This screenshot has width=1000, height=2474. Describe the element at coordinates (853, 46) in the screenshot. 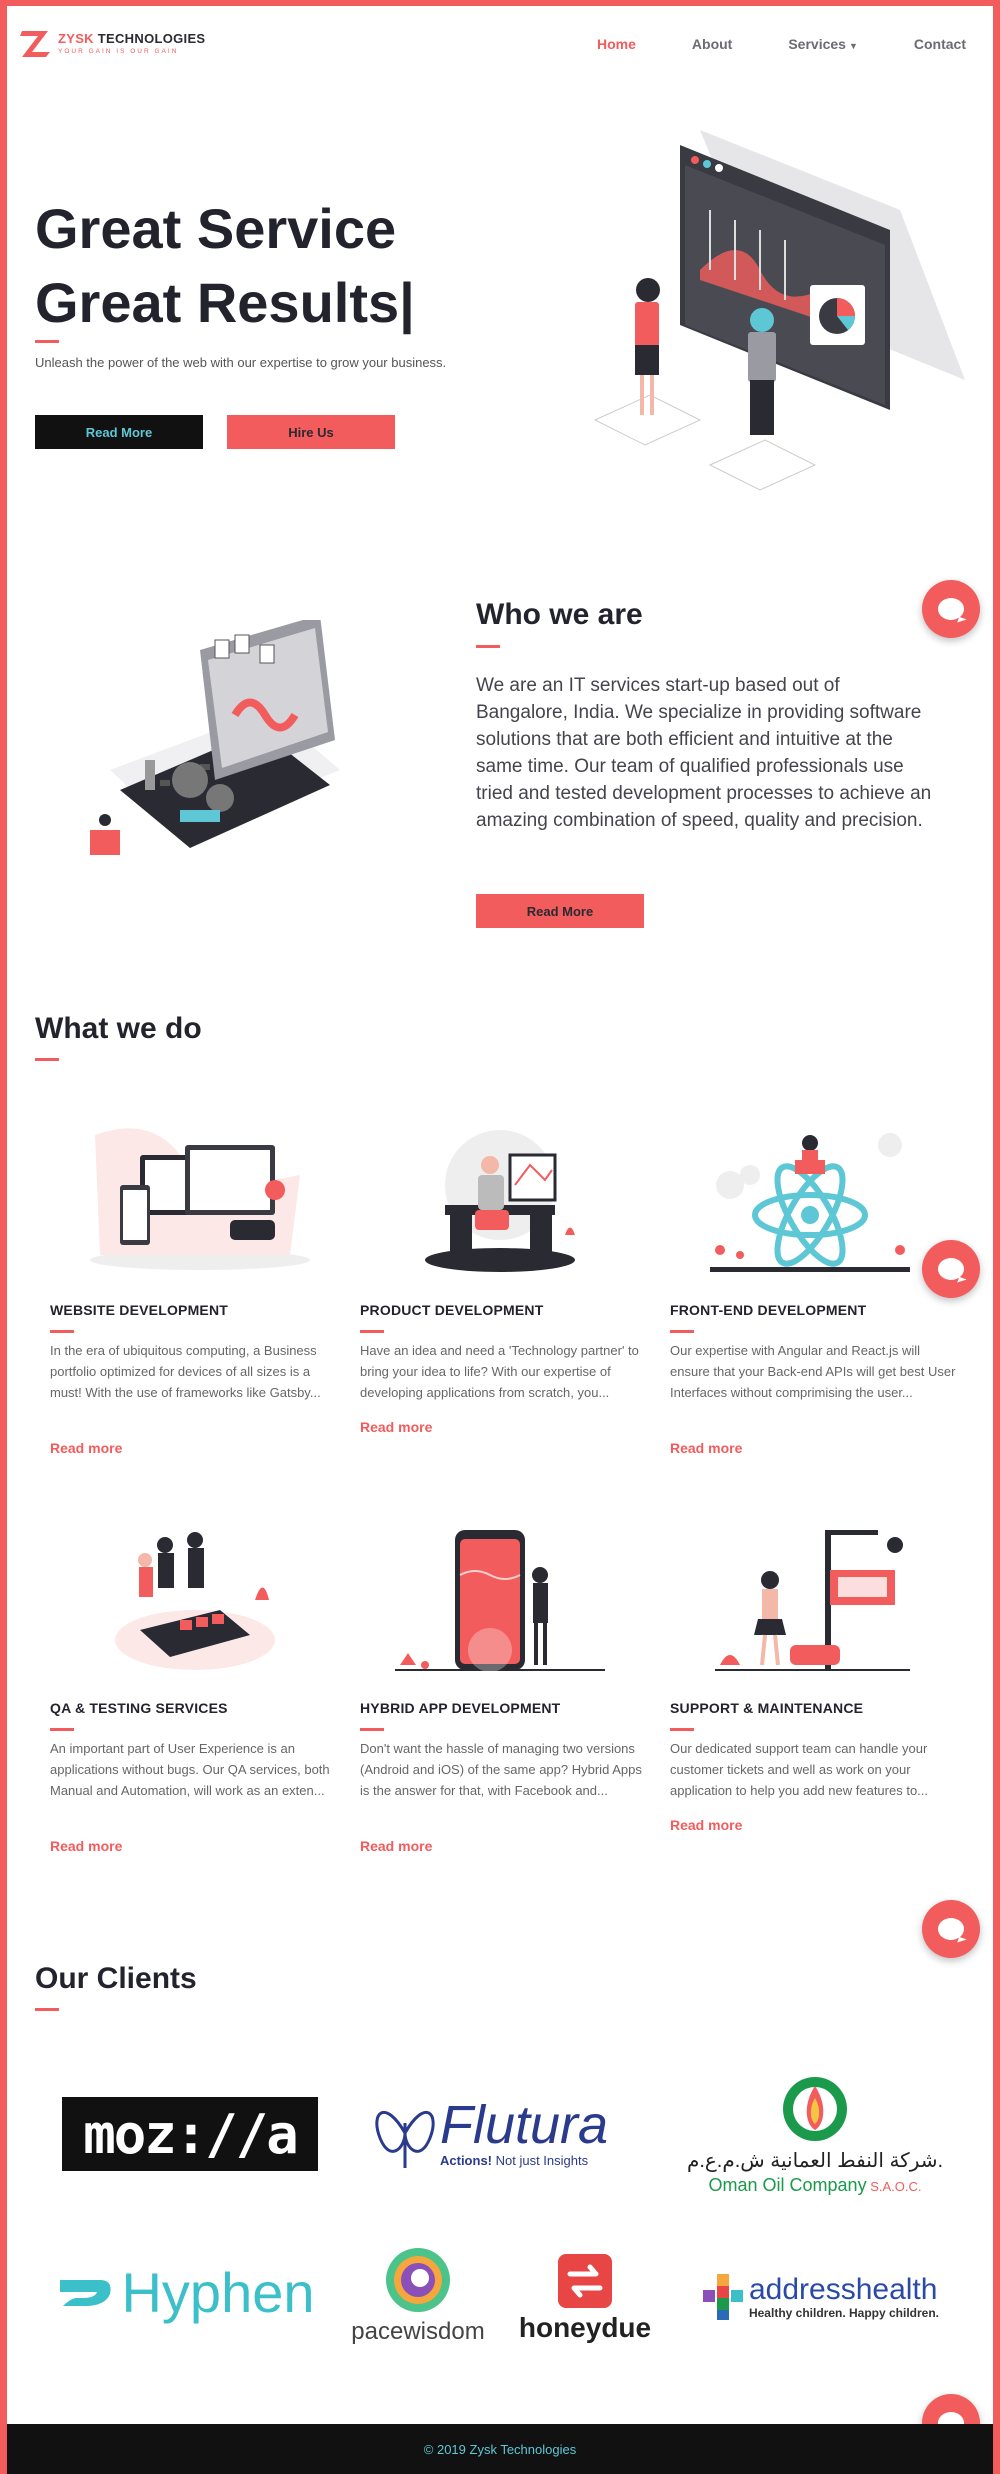

I see `caret-down-icon: ▼` at that location.